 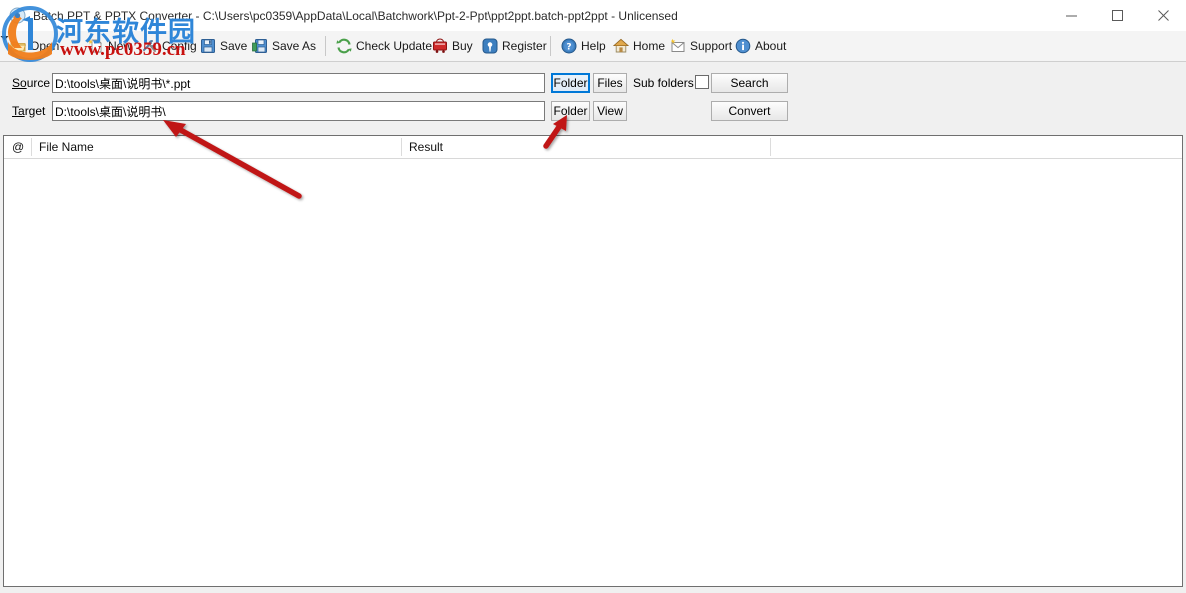 What do you see at coordinates (610, 83) in the screenshot?
I see `source-files-button: Files` at bounding box center [610, 83].